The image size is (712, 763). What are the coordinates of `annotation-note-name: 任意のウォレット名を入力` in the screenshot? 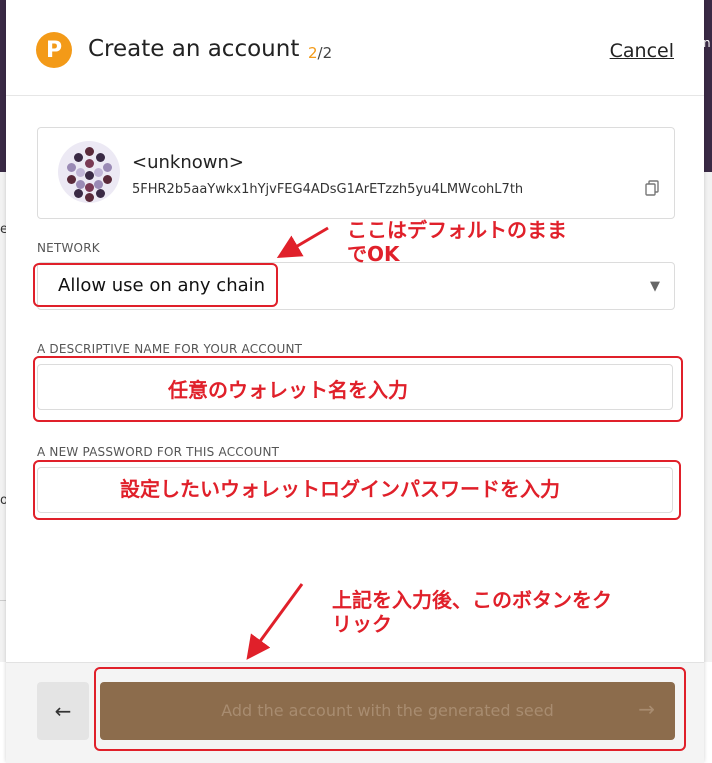 It's located at (288, 390).